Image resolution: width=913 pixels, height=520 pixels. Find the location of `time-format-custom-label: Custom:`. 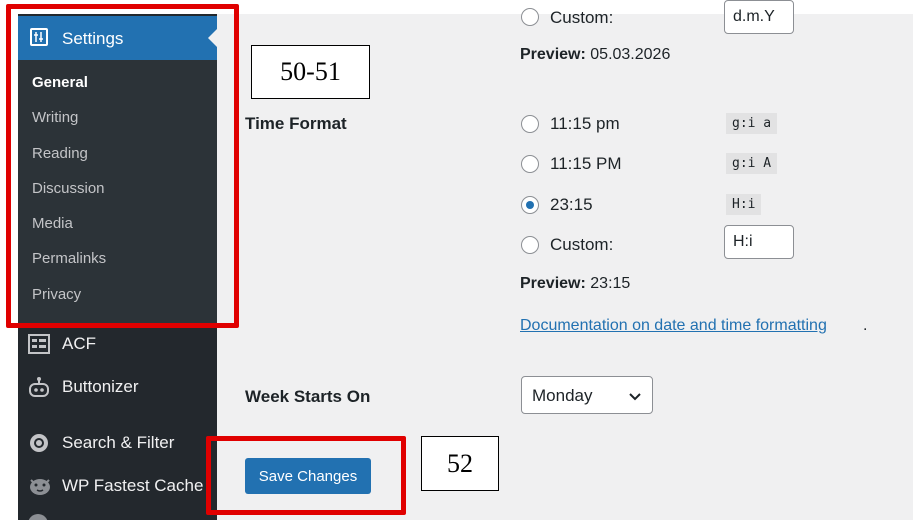

time-format-custom-label: Custom: is located at coordinates (582, 244).